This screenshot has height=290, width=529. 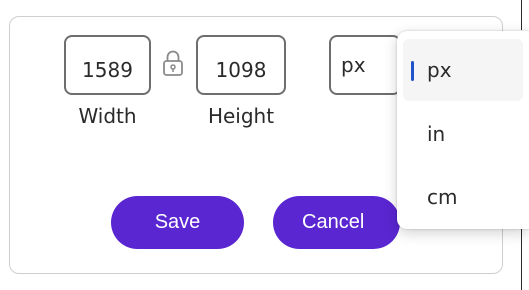 I want to click on selection-indicator, so click(x=412, y=71).